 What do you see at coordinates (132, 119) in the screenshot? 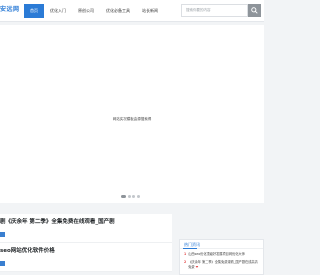
I see `banner-caption: 网站实况模板由源搜索得` at bounding box center [132, 119].